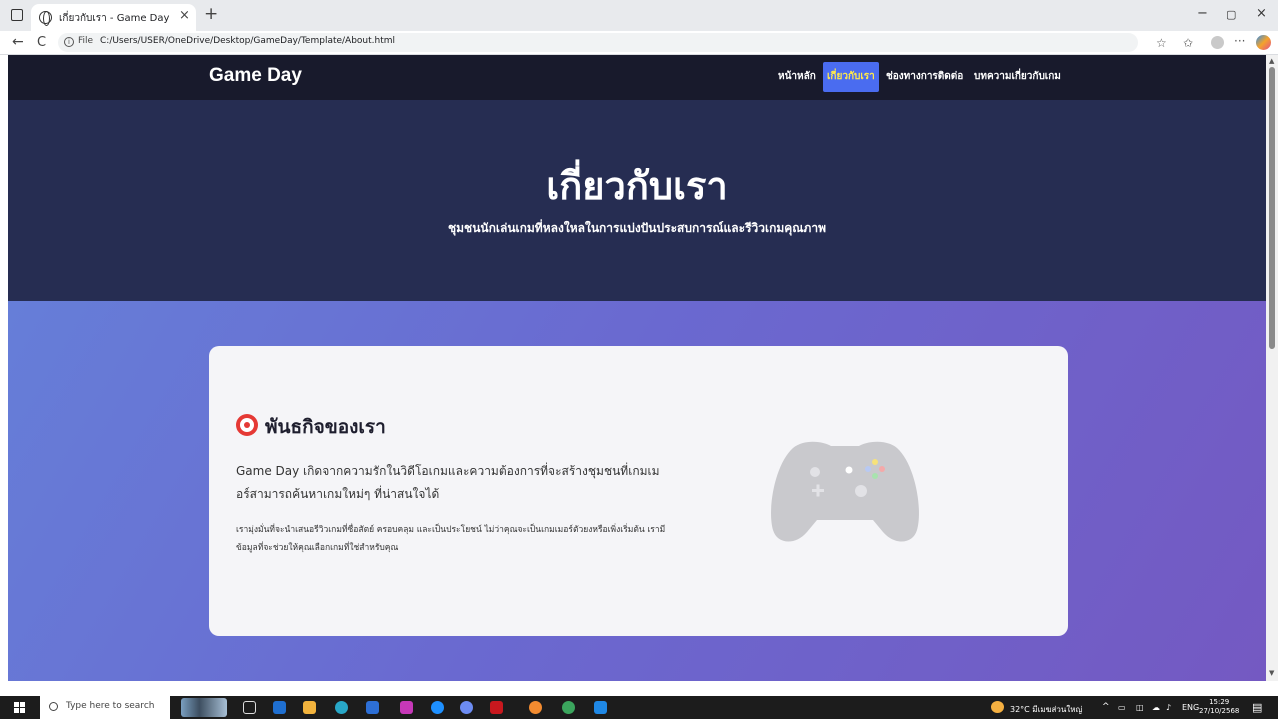 Image resolution: width=1278 pixels, height=719 pixels. Describe the element at coordinates (637, 186) in the screenshot. I see `page-title: เกี่ยวกับเรา` at that location.